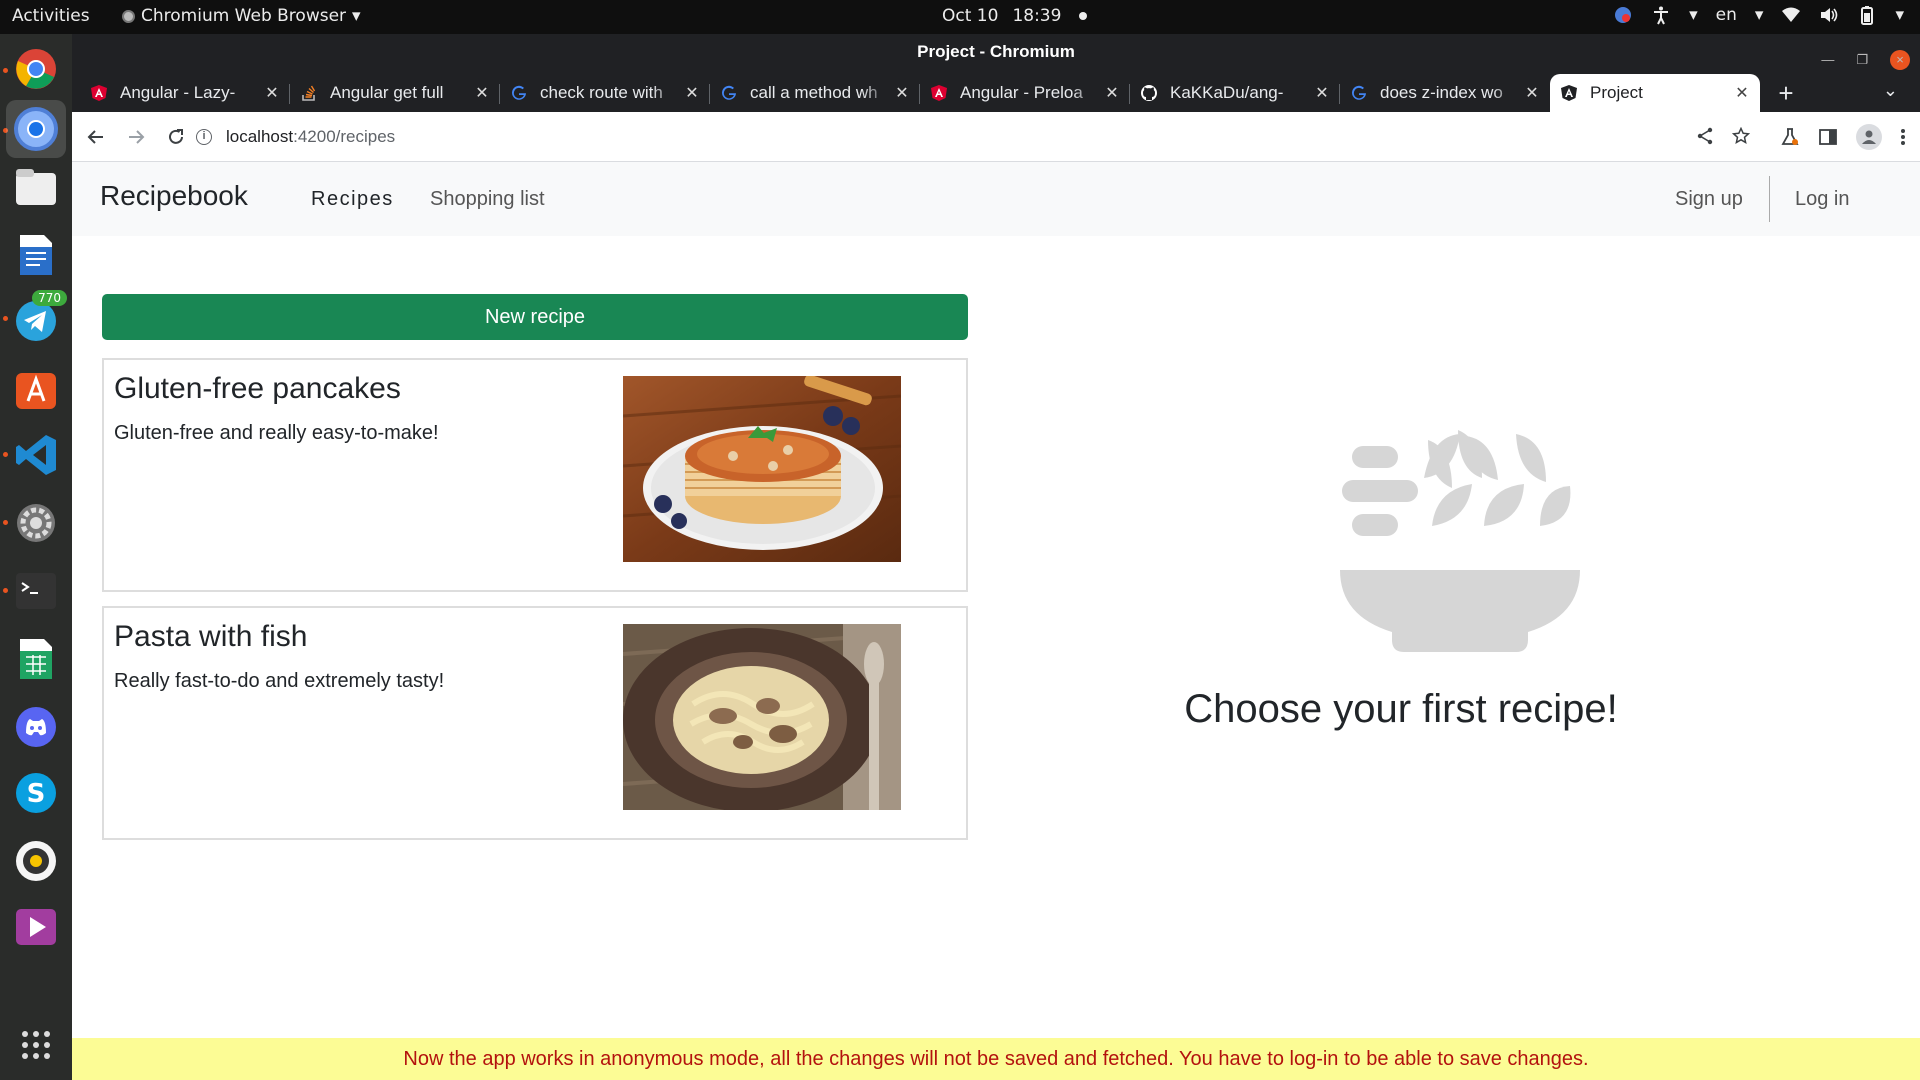 The width and height of the screenshot is (1920, 1080). I want to click on calc-icon, so click(36, 659).